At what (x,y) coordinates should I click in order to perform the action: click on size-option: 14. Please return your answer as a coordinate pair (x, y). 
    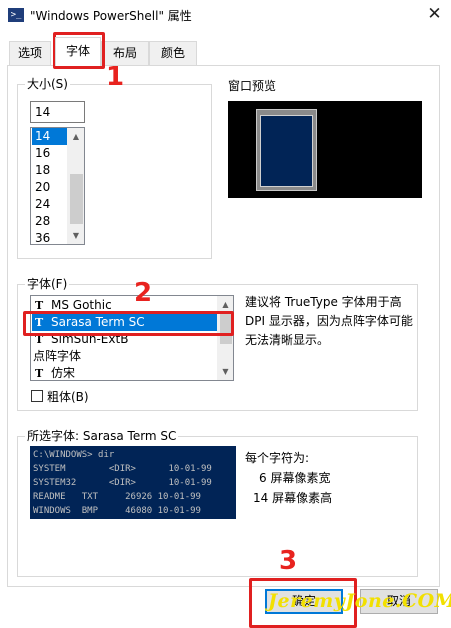
    Looking at the image, I should click on (49, 136).